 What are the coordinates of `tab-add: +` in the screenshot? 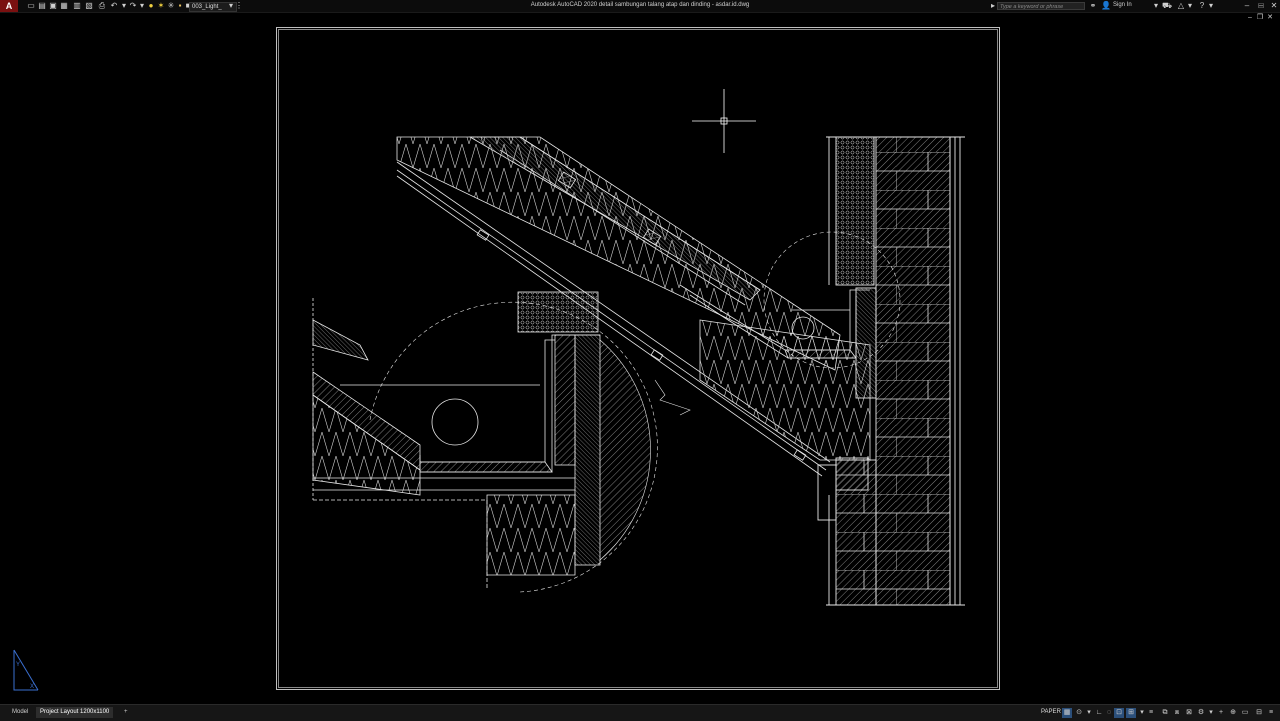 It's located at (126, 712).